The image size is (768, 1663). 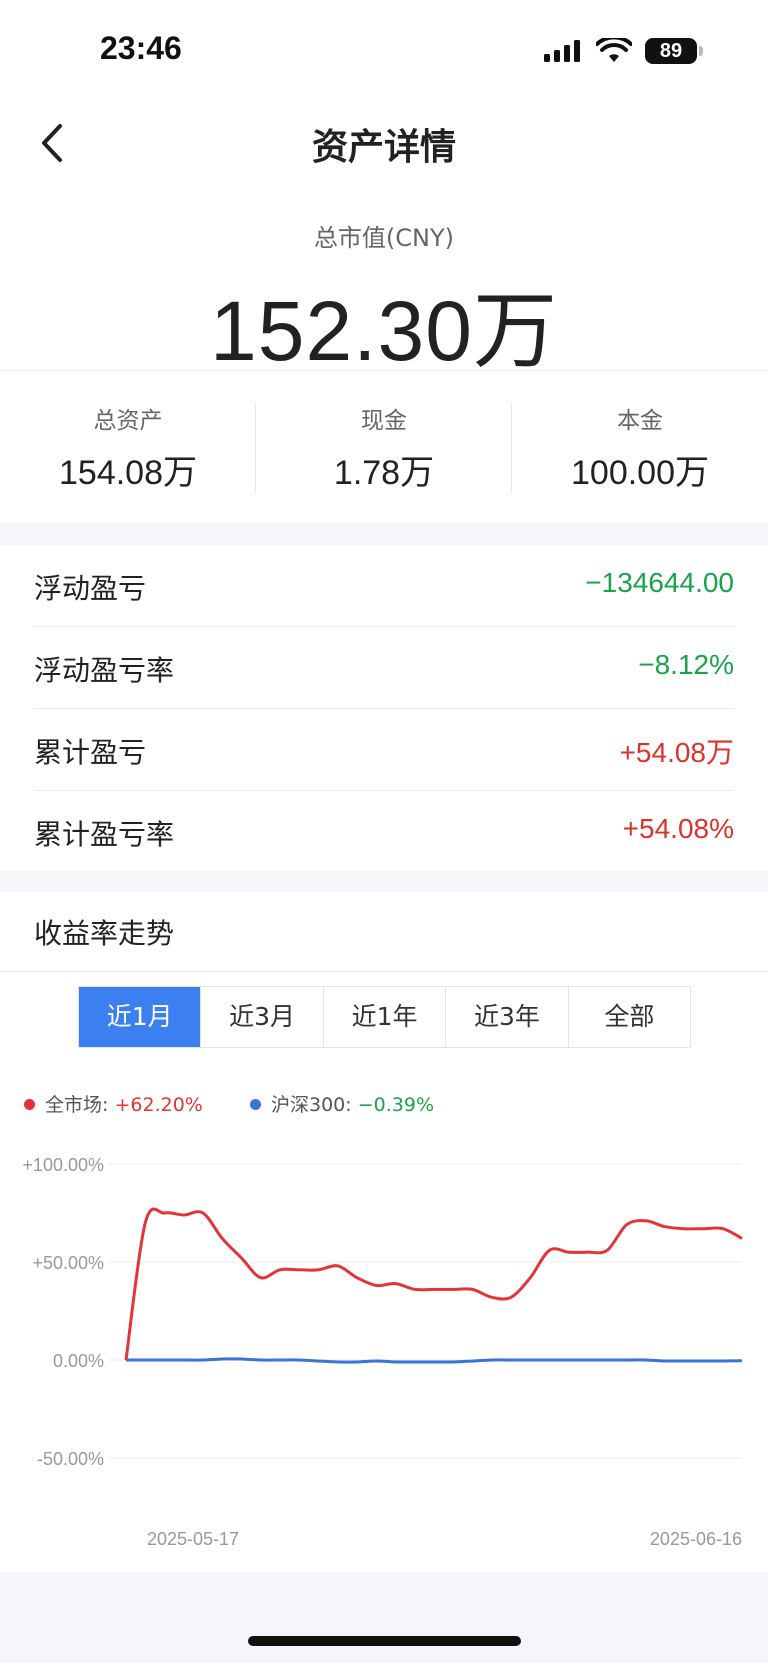 I want to click on stat-cash: 现金 1.78万, so click(x=384, y=447).